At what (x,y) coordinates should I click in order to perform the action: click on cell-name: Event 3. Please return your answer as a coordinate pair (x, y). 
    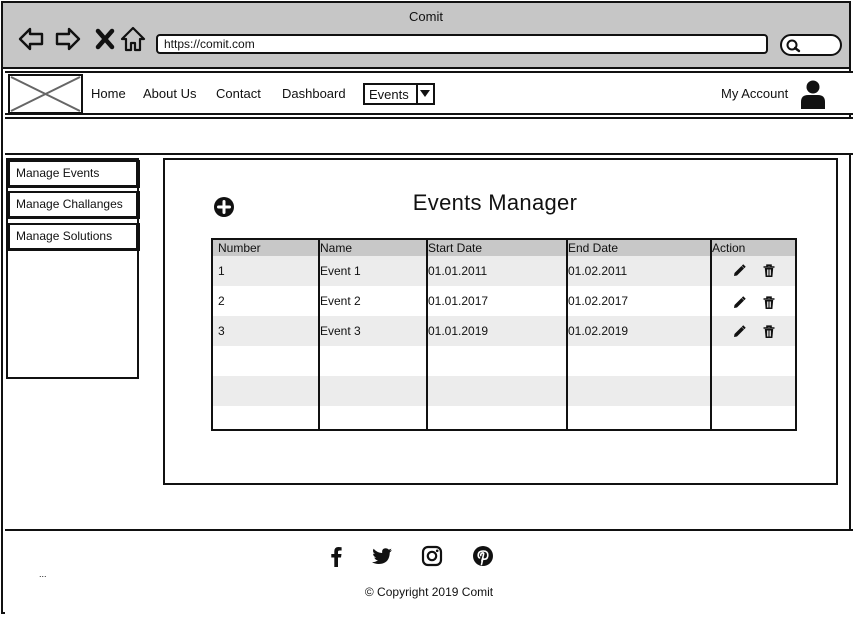
    Looking at the image, I should click on (340, 331).